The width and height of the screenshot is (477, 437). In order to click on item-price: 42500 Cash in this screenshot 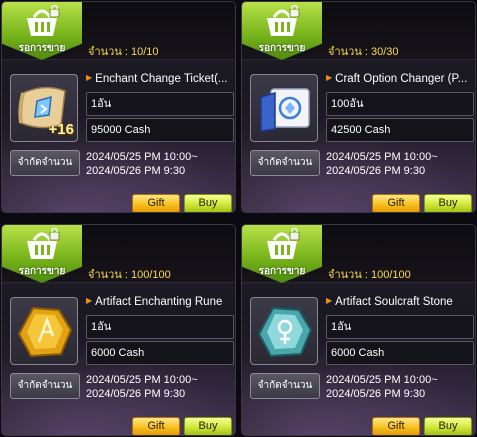, I will do `click(400, 130)`.